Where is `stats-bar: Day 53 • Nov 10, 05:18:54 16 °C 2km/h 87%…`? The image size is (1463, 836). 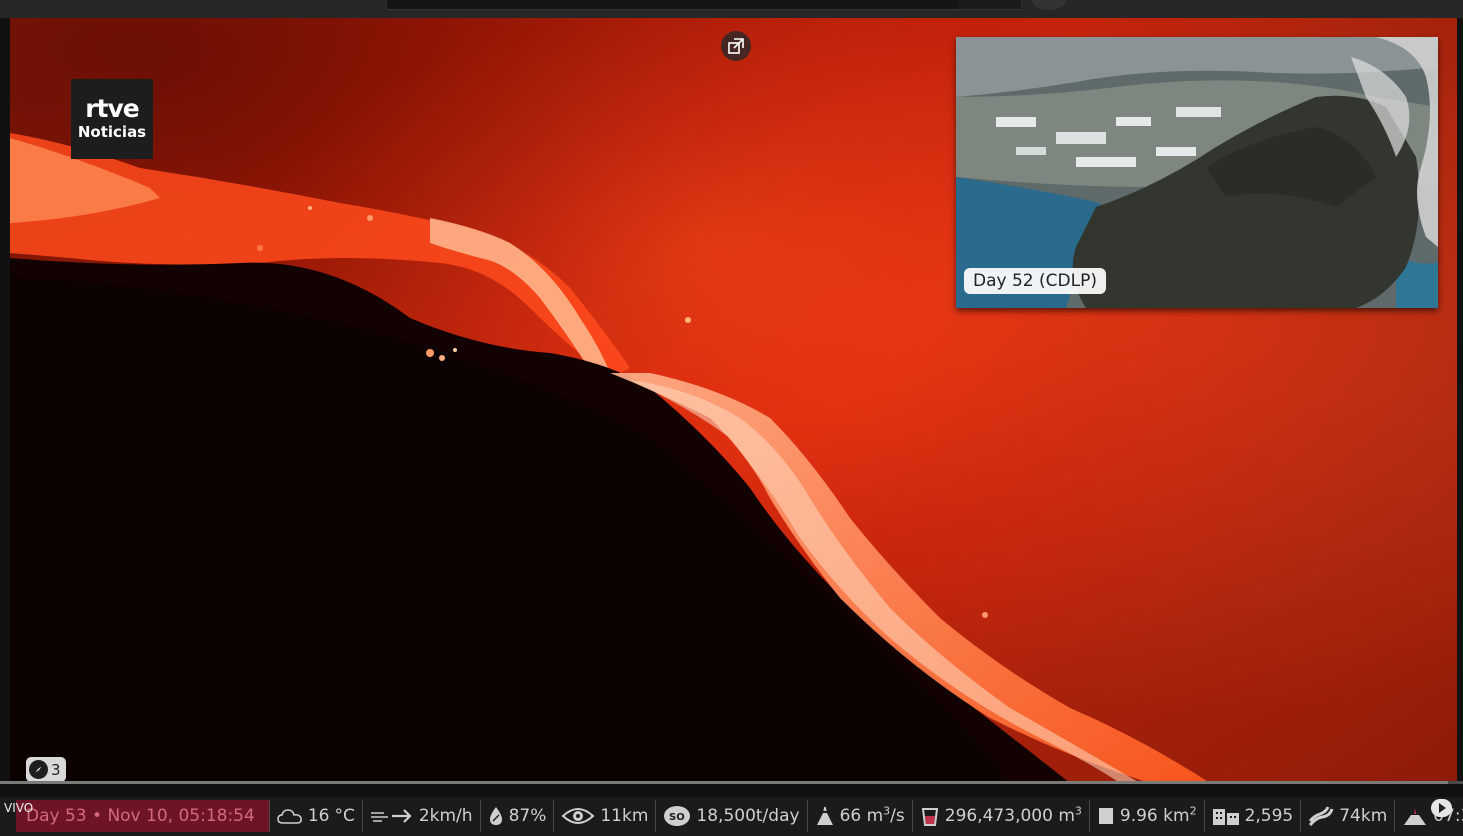
stats-bar: Day 53 • Nov 10, 05:18:54 16 °C 2km/h 87%… is located at coordinates (739, 816).